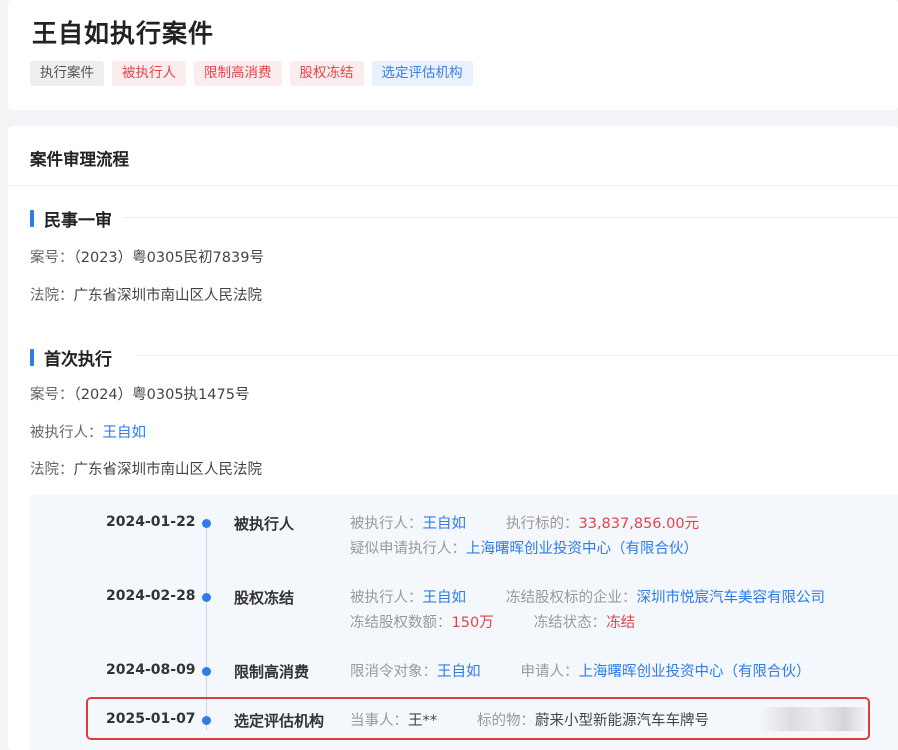 The width and height of the screenshot is (898, 750). I want to click on stage-name: 首次执行, so click(78, 360).